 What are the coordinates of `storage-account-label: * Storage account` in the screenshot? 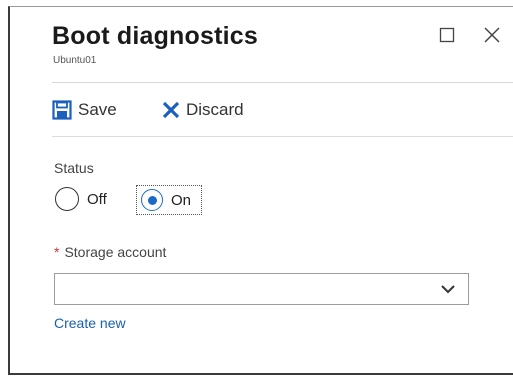 It's located at (110, 252).